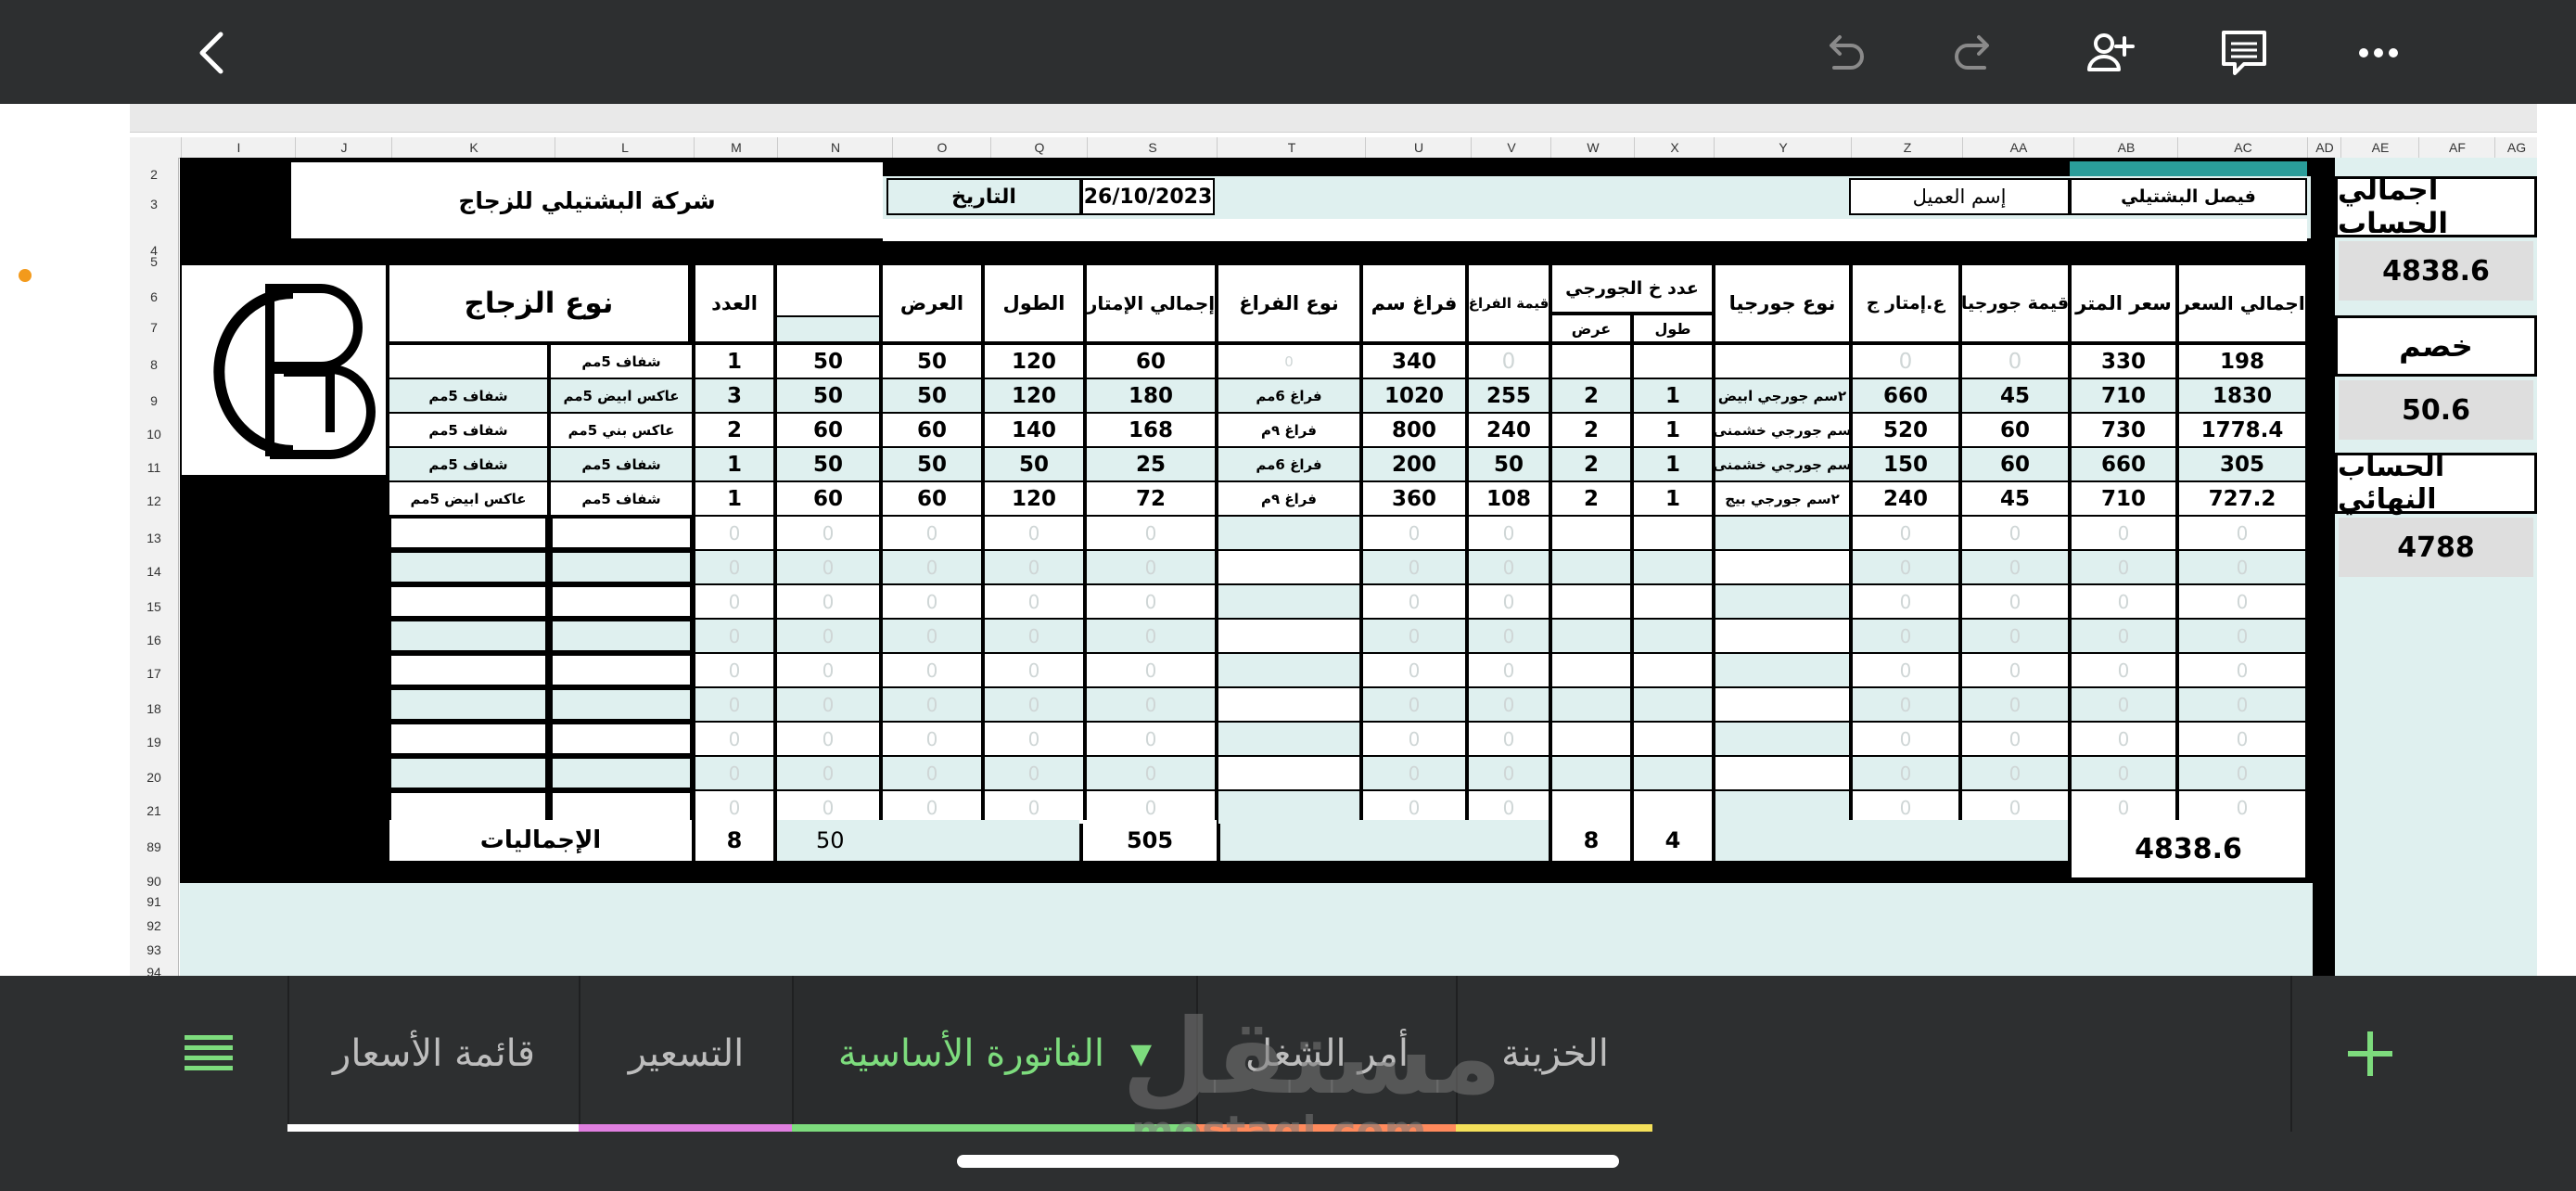 The width and height of the screenshot is (2576, 1191). I want to click on row-header: 9, so click(154, 400).